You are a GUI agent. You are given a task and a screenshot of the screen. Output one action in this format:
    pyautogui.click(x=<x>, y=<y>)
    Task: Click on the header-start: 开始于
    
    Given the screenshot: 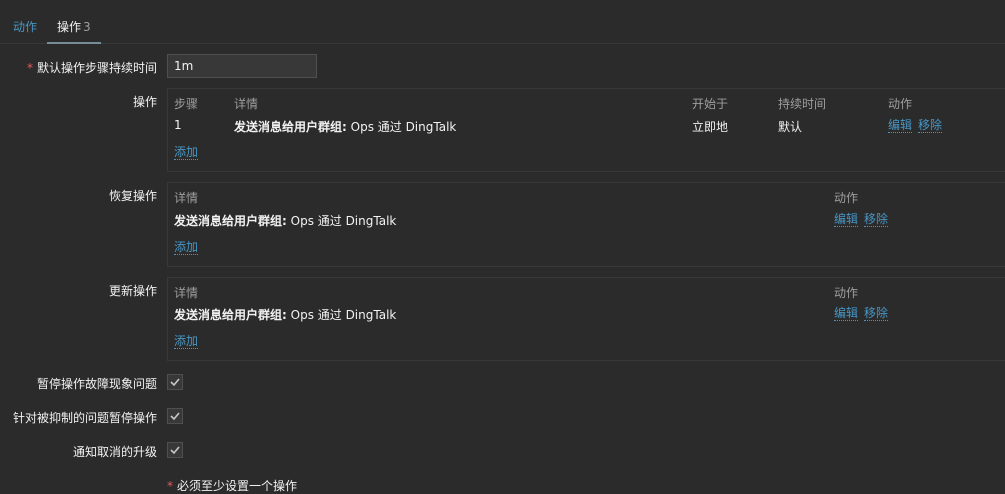 What is the action you would take?
    pyautogui.click(x=710, y=104)
    